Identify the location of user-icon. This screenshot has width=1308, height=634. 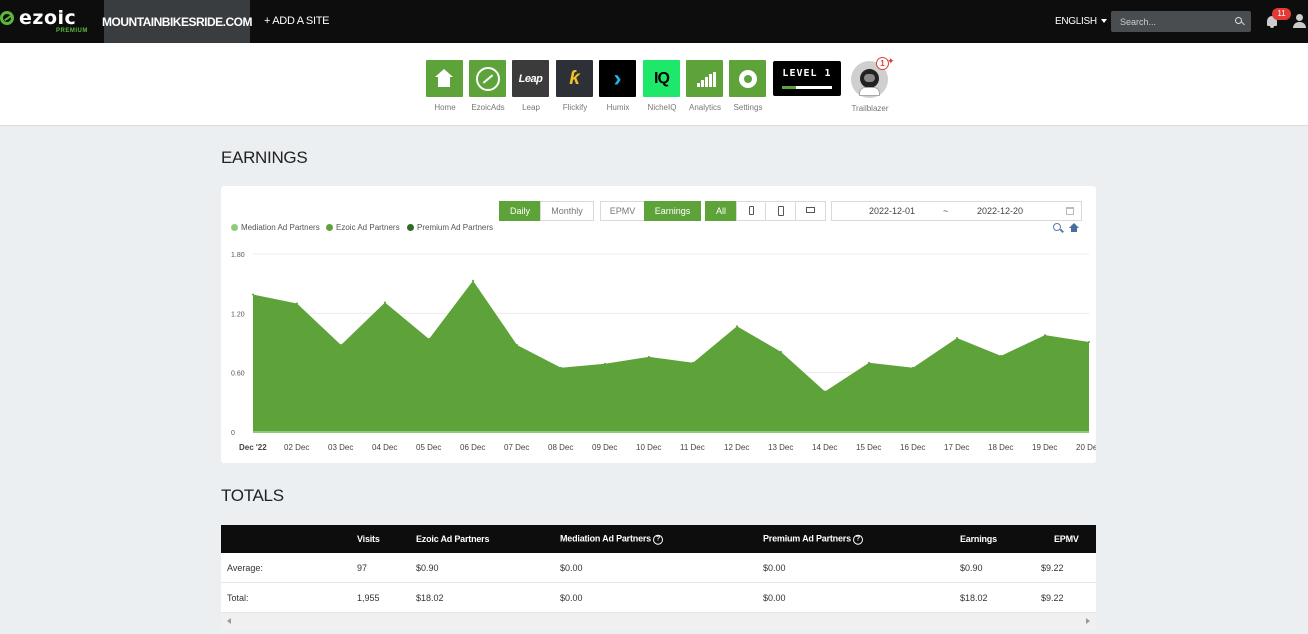
(1299, 21).